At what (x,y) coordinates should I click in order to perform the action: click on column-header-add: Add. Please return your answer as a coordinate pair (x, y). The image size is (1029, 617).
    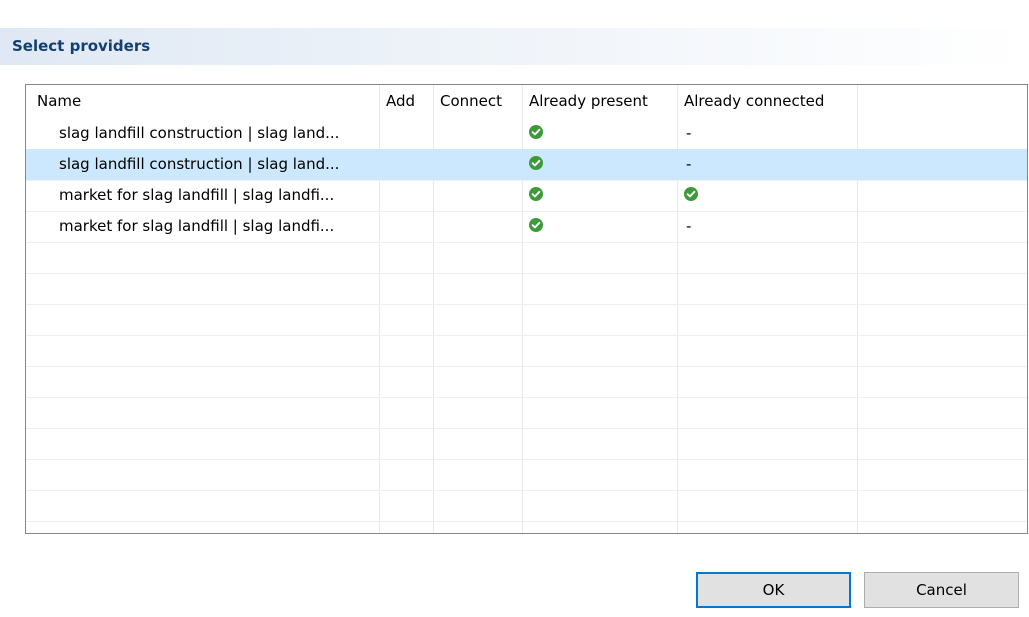
    Looking at the image, I should click on (406, 101).